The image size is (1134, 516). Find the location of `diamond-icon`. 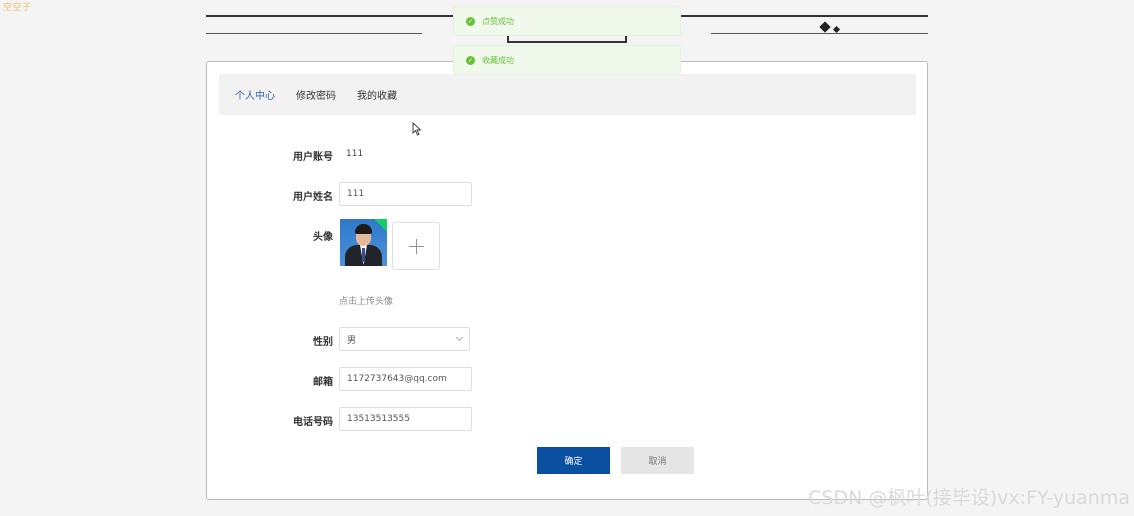

diamond-icon is located at coordinates (825, 27).